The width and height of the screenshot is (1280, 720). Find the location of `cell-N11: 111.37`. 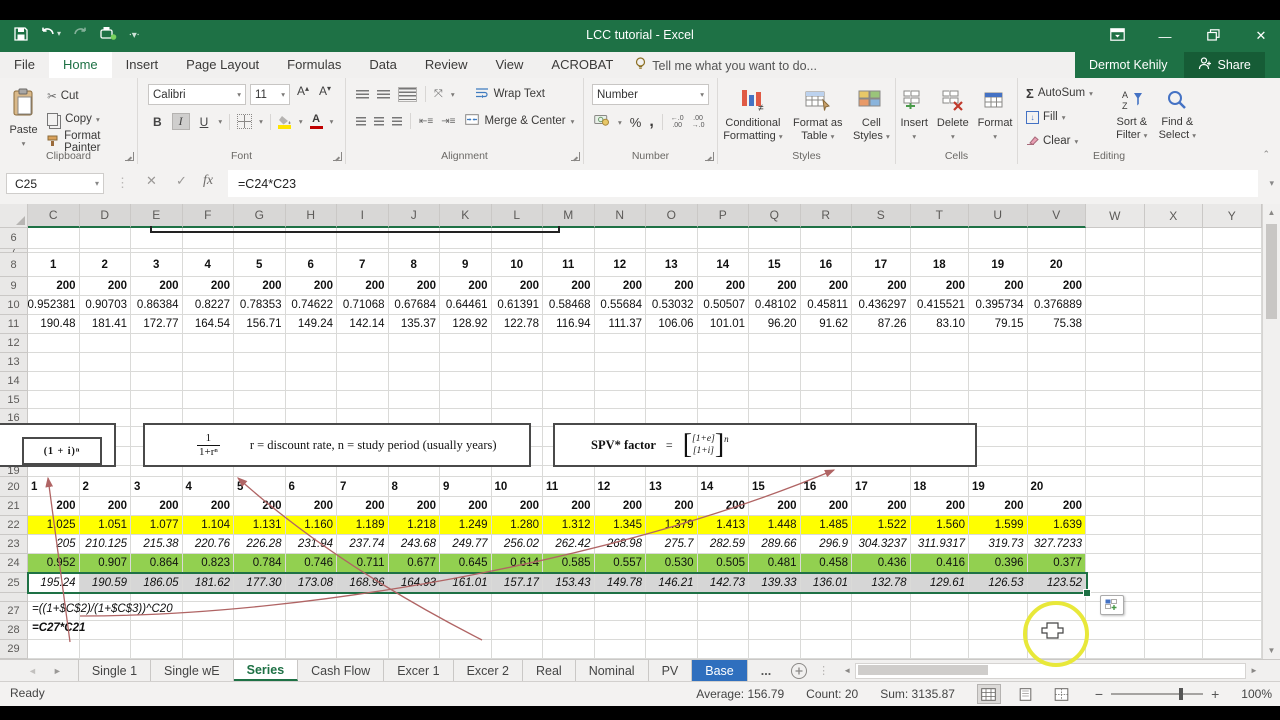

cell-N11: 111.37 is located at coordinates (620, 324).